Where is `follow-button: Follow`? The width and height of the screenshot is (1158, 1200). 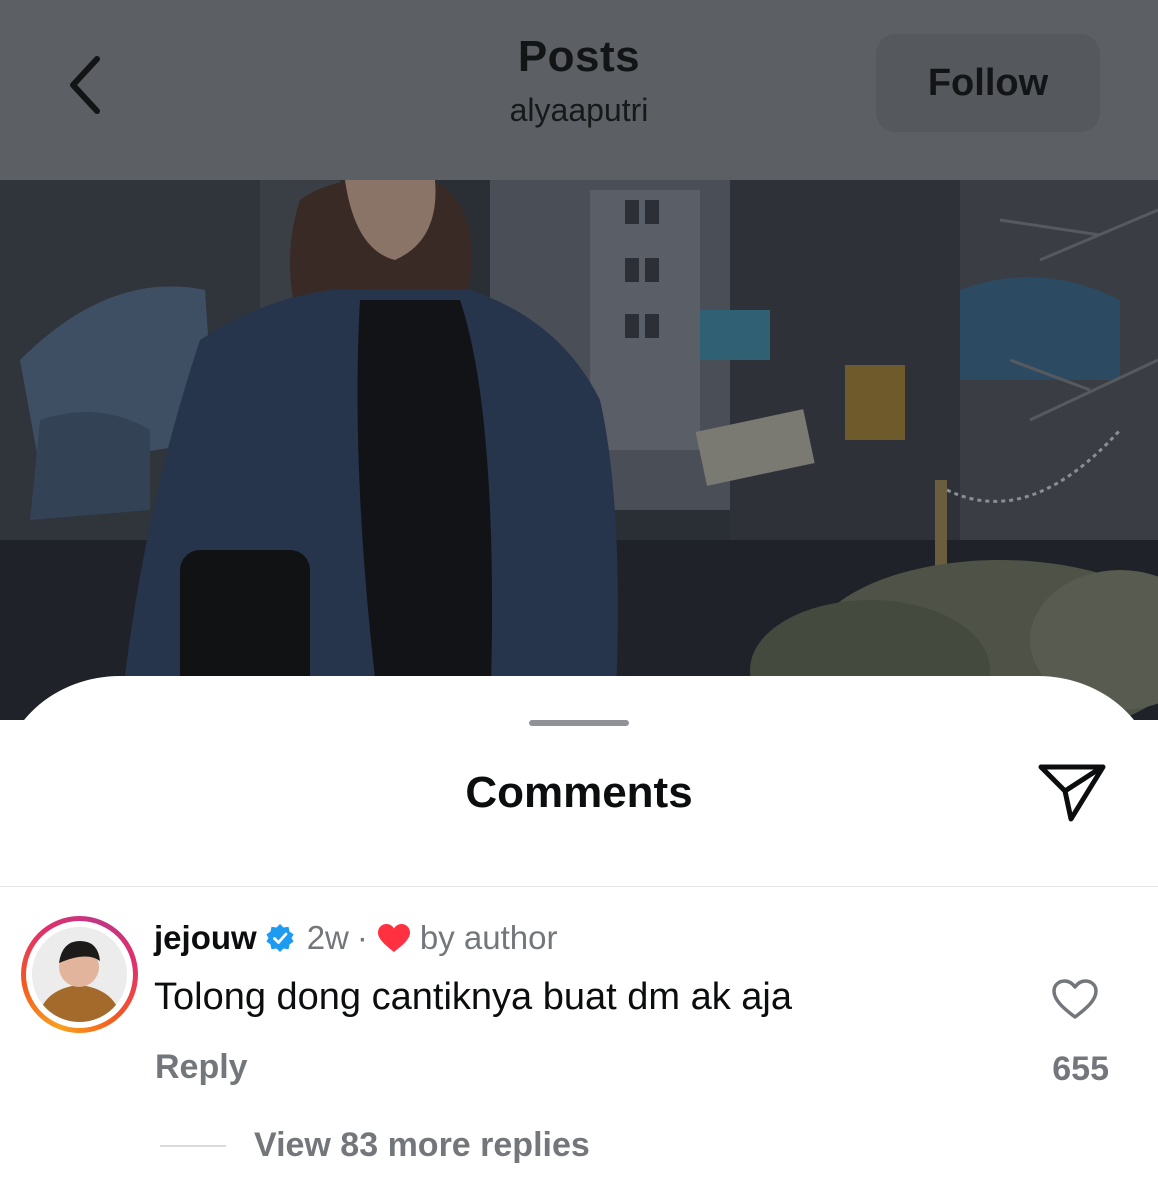 follow-button: Follow is located at coordinates (988, 83).